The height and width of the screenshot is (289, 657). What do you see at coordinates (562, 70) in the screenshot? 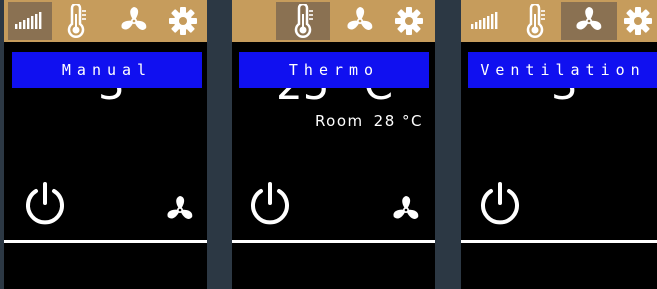
I see `mode-label: Ventilation` at bounding box center [562, 70].